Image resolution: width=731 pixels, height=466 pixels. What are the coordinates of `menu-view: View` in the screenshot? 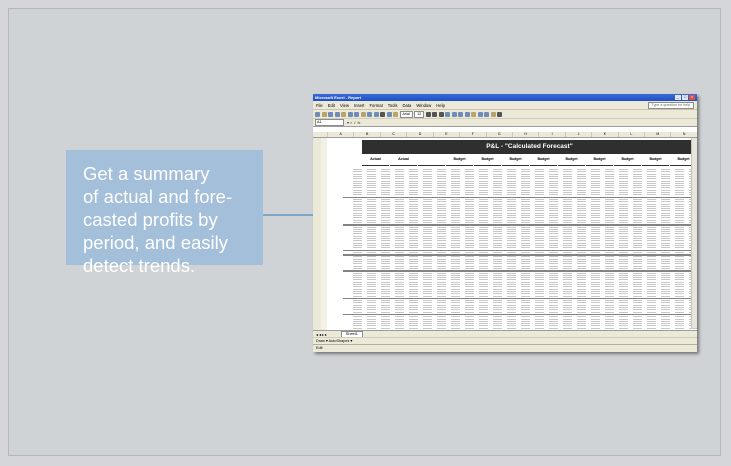 It's located at (344, 105).